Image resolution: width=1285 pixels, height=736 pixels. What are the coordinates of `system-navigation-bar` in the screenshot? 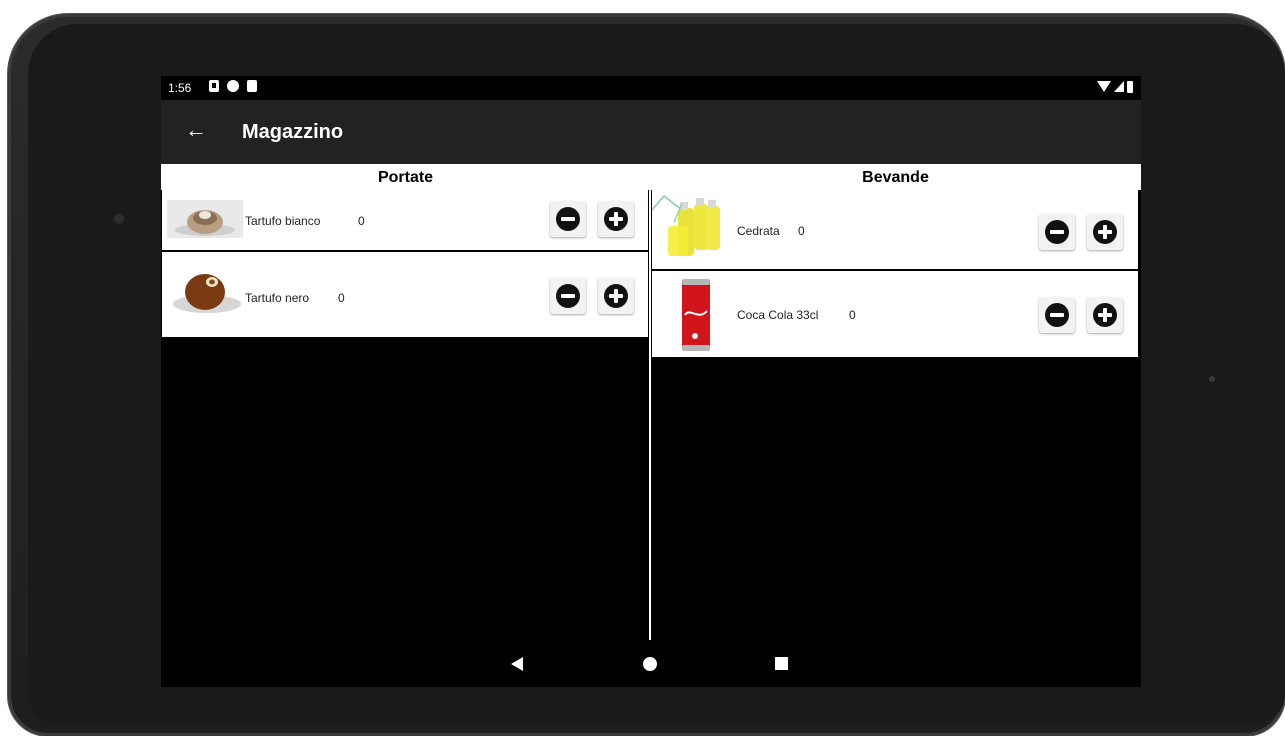 It's located at (651, 663).